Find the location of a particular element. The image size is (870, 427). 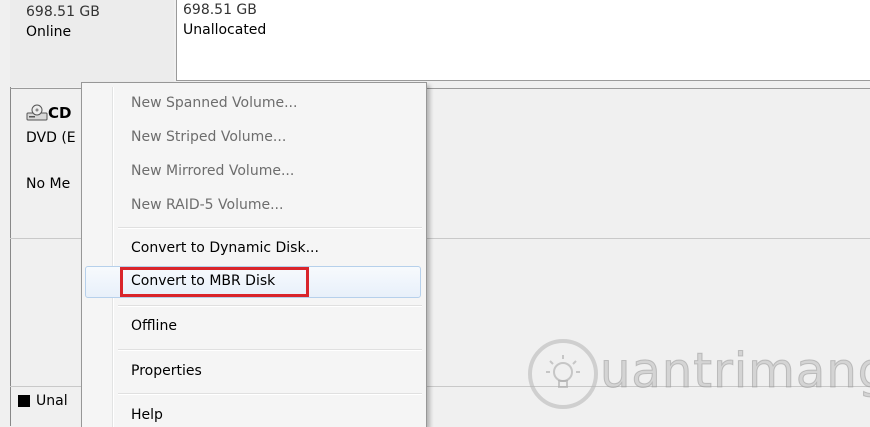

cdrom-name: CD is located at coordinates (60, 113).